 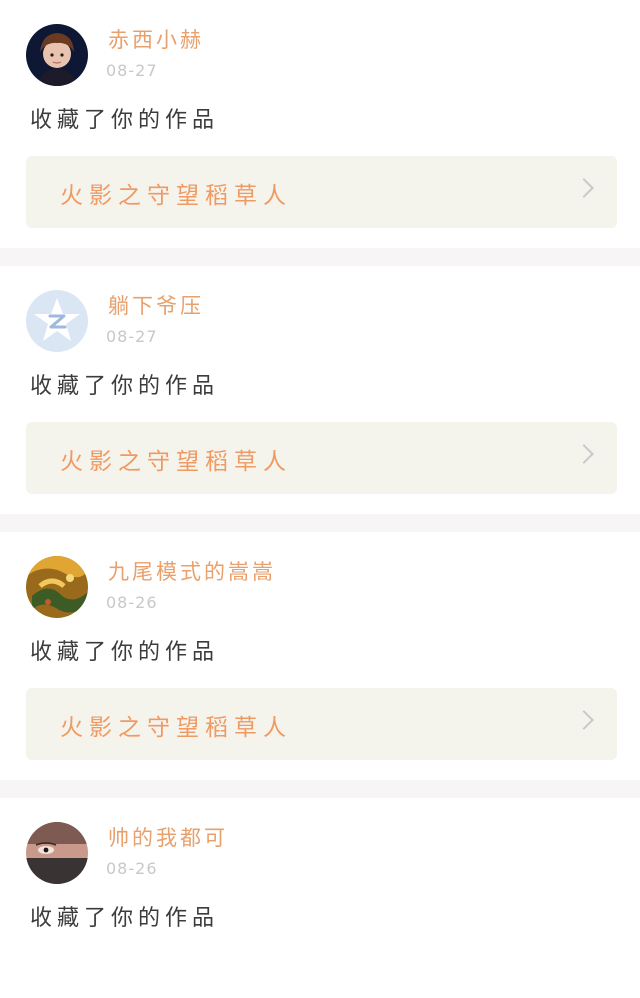 I want to click on username: 帅的我都可, so click(x=168, y=837).